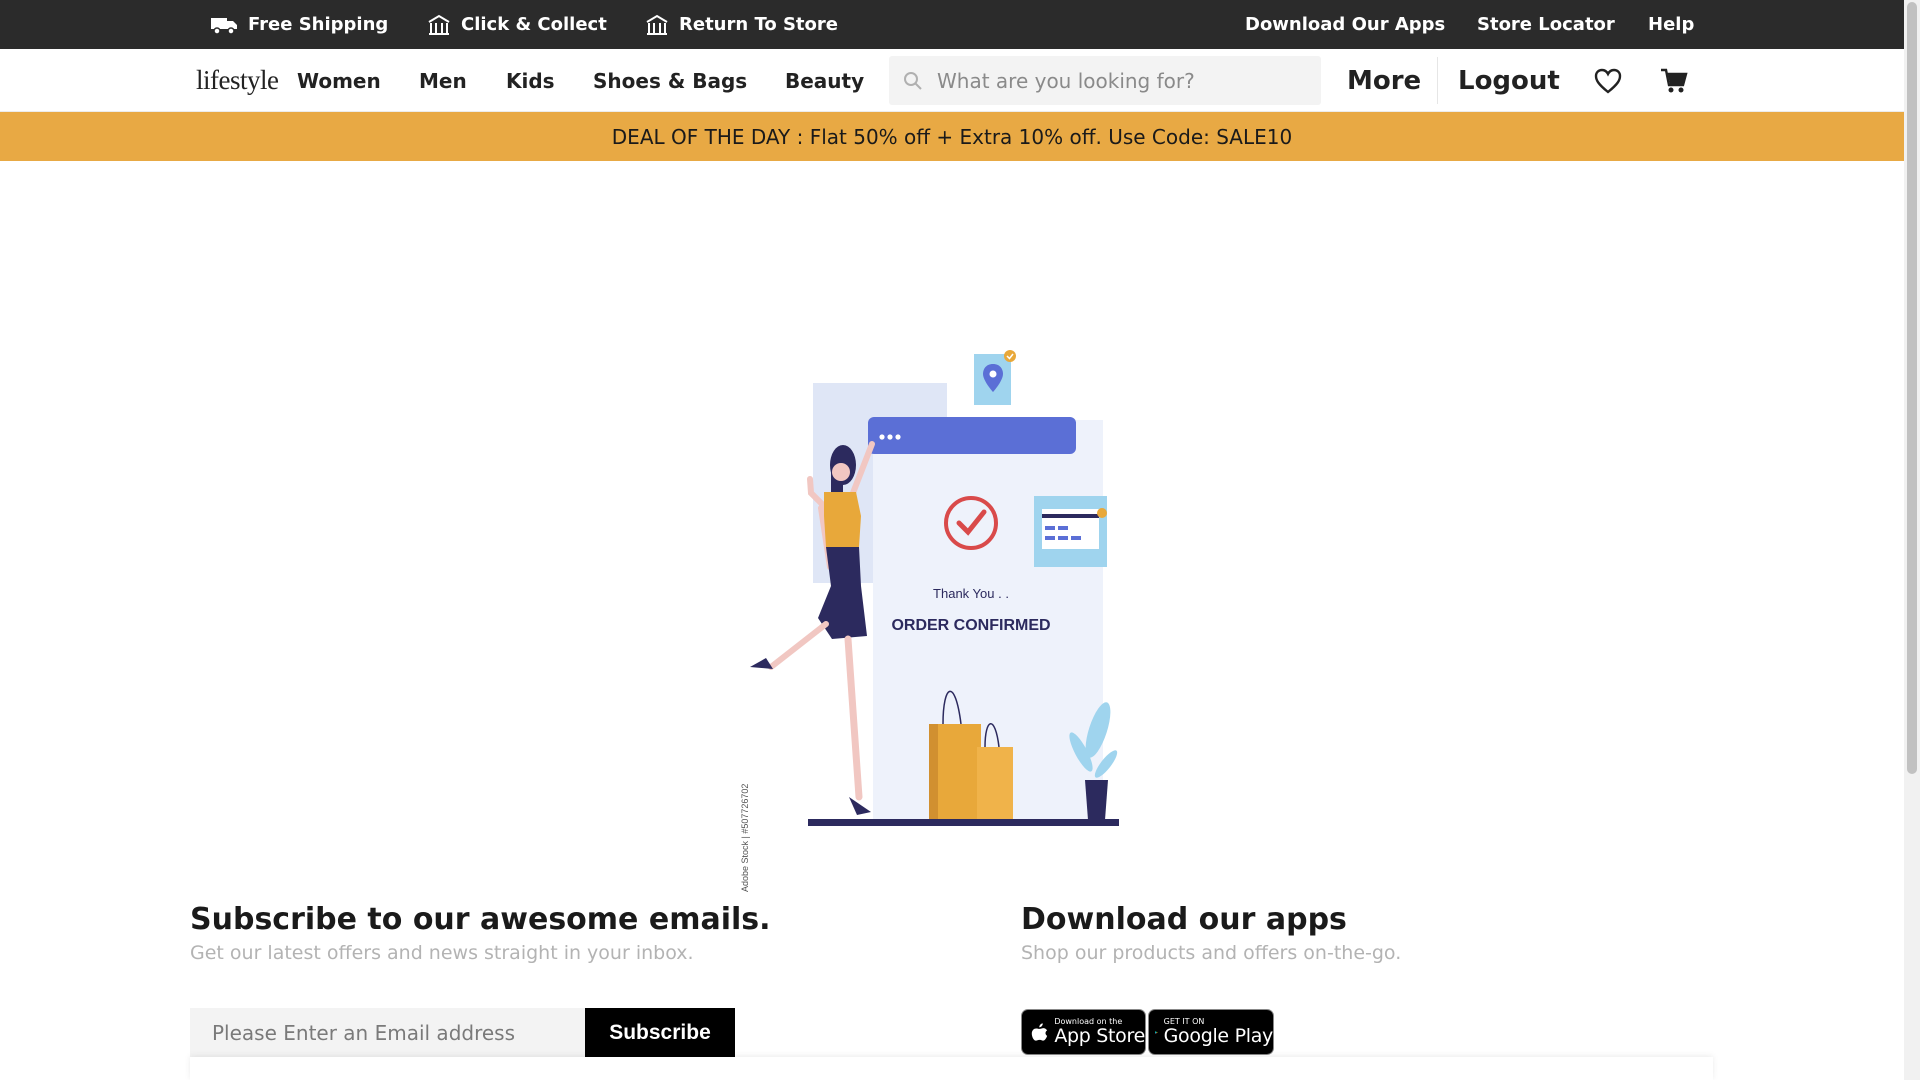  I want to click on footer-card, so click(951, 1068).